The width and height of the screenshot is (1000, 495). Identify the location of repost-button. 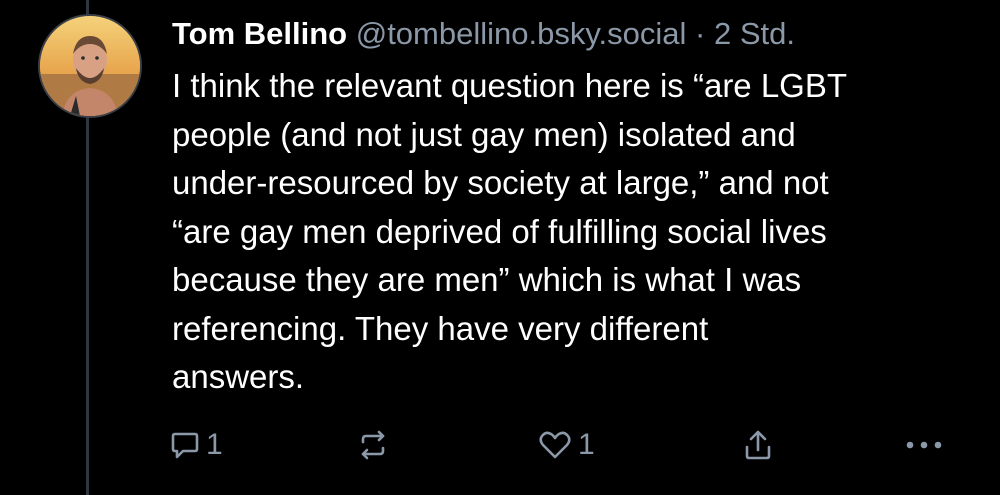
(373, 445).